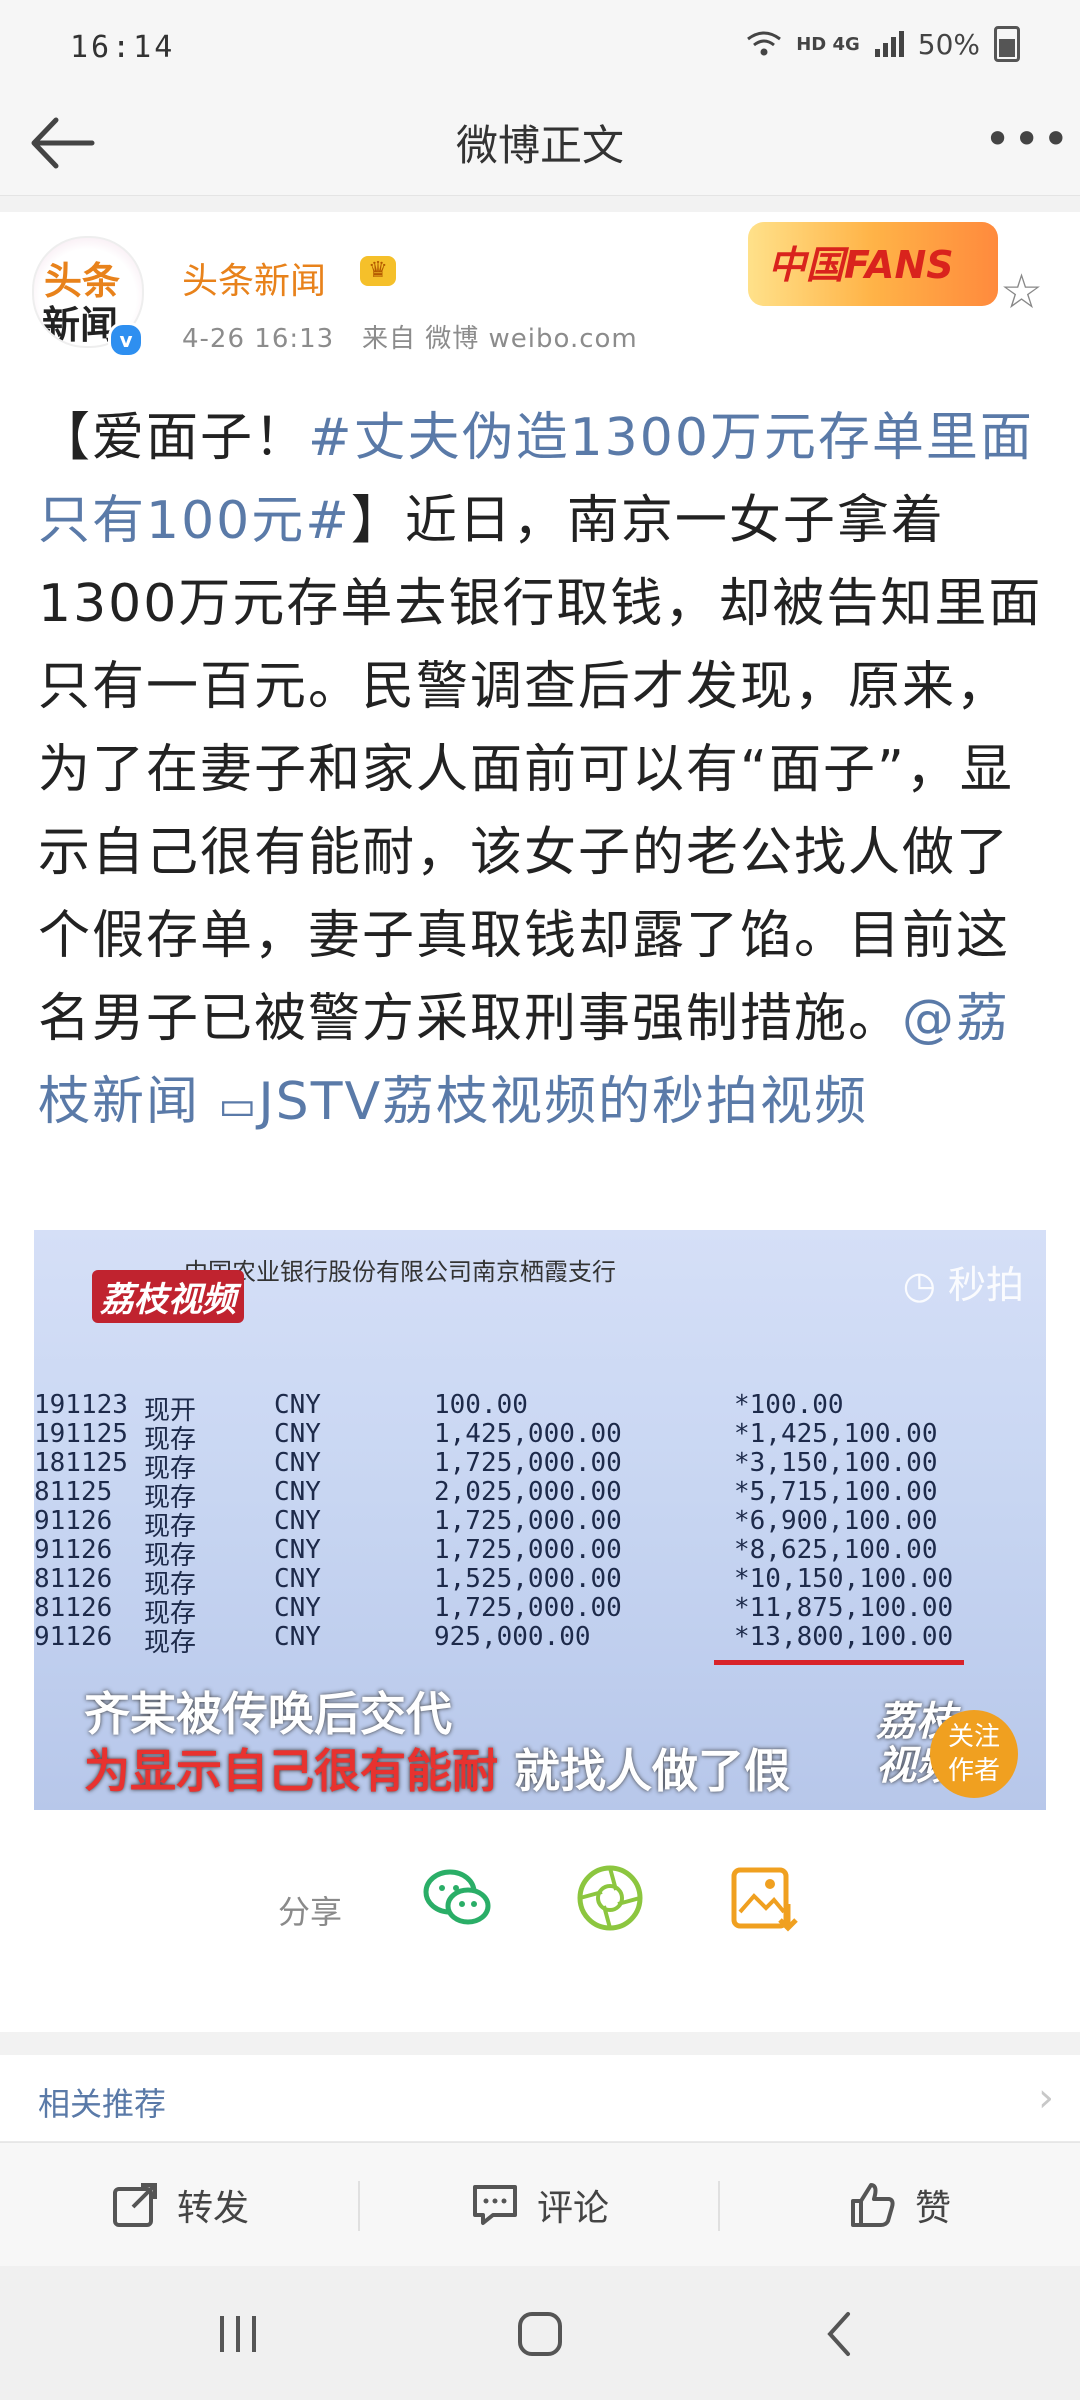  I want to click on statement-id: 191125, so click(81, 1434).